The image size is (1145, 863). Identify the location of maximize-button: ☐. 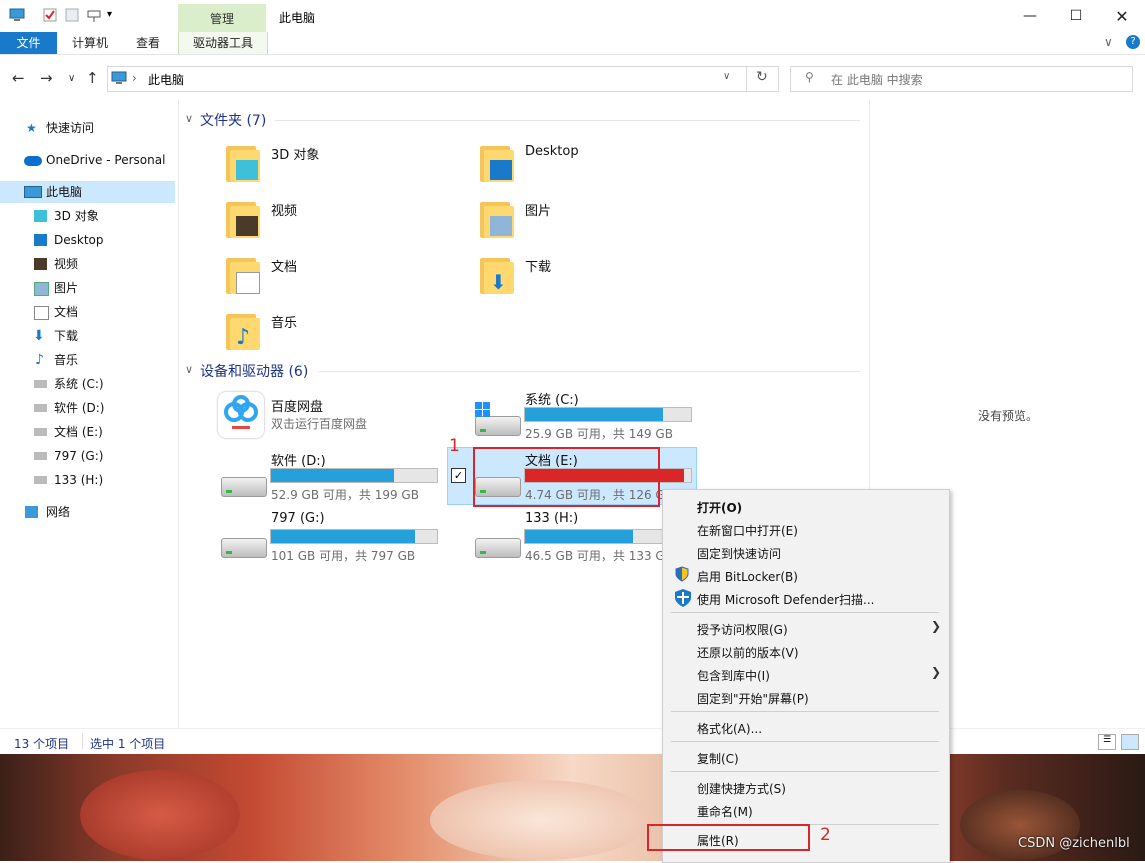
(1076, 16).